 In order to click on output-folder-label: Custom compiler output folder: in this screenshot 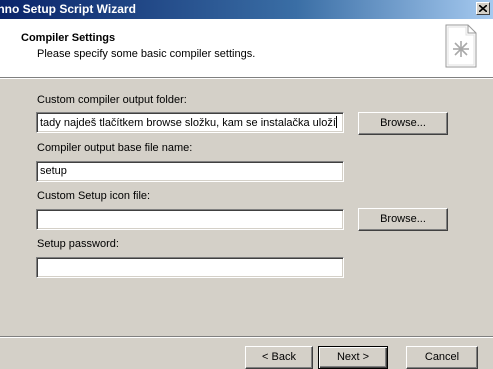, I will do `click(112, 100)`.